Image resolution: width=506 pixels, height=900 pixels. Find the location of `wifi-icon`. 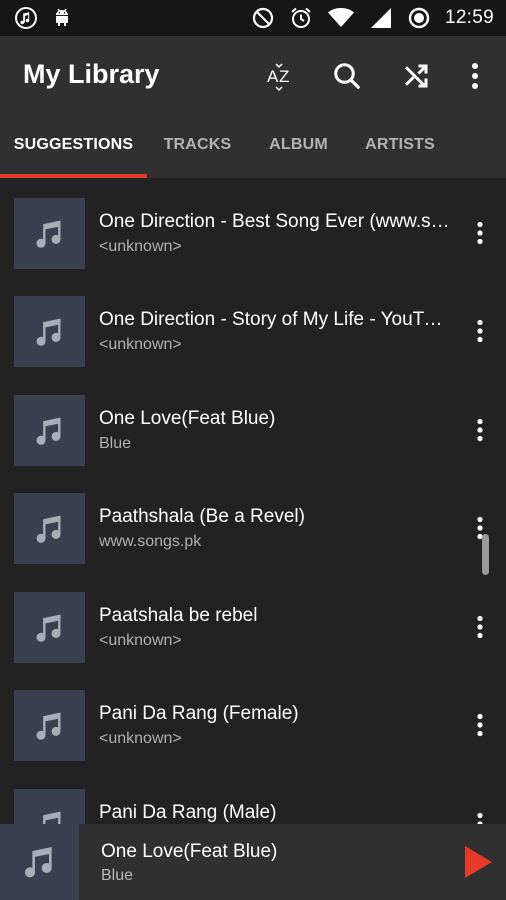

wifi-icon is located at coordinates (340, 17).